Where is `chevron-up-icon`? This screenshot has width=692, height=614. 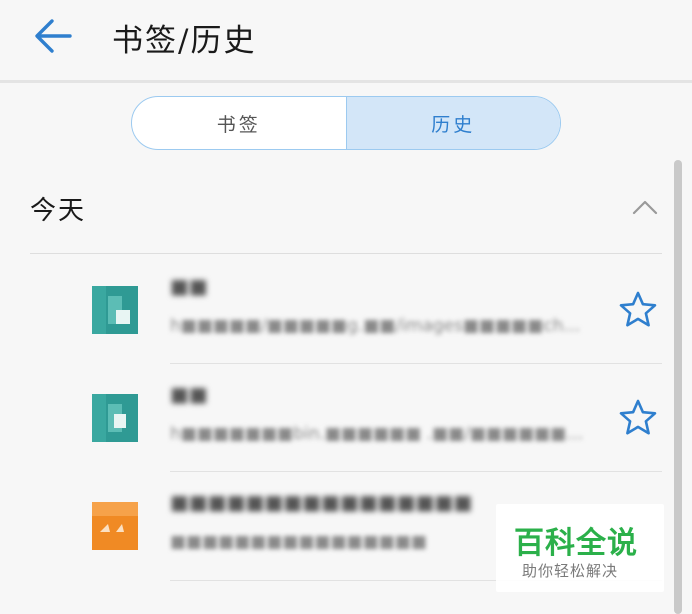 chevron-up-icon is located at coordinates (645, 207).